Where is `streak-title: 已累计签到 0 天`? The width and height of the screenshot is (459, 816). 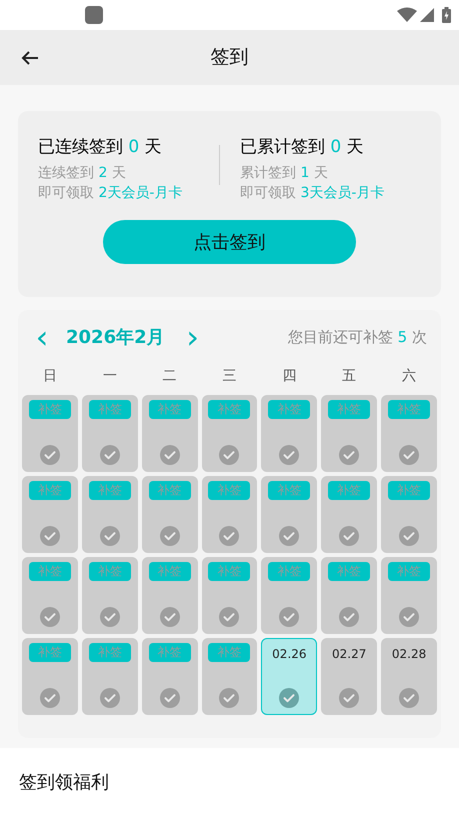
streak-title: 已累计签到 0 天 is located at coordinates (302, 147).